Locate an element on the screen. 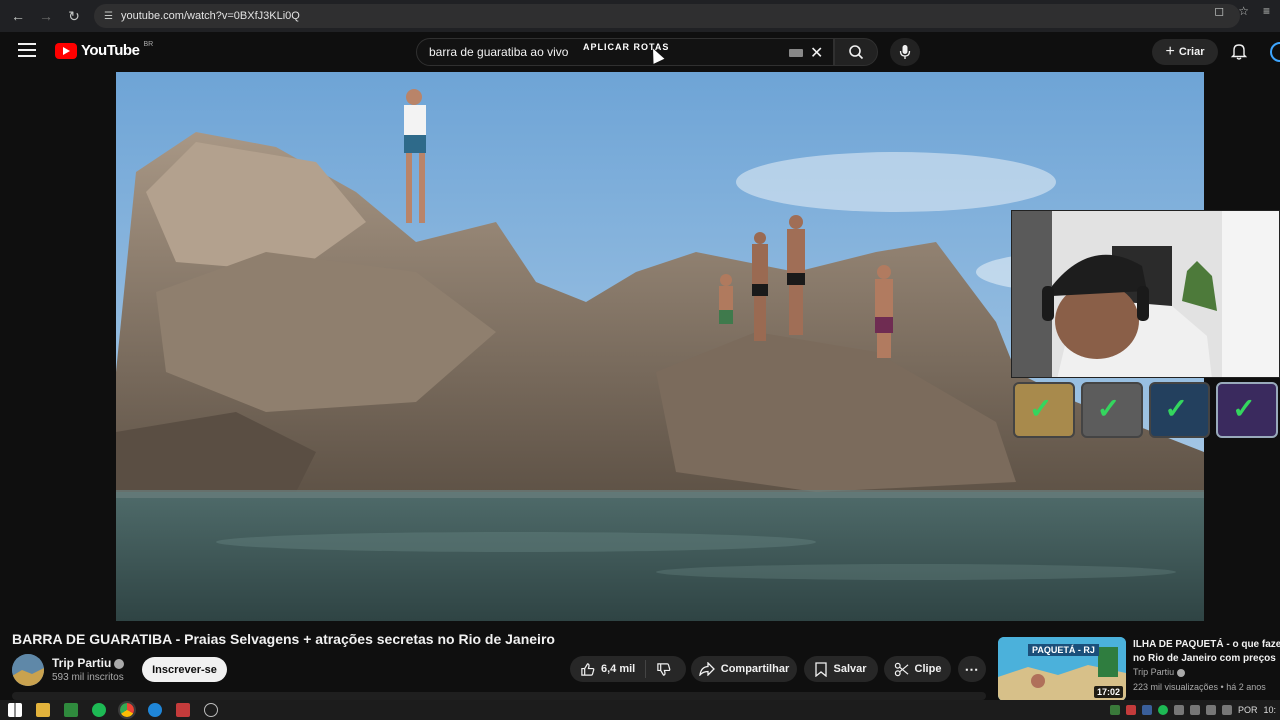  account-avatar is located at coordinates (1275, 52).